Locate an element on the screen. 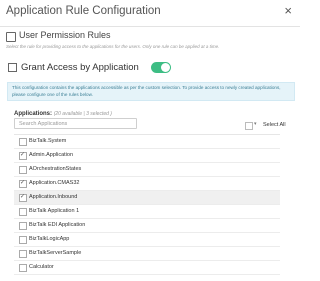 This screenshot has height=281, width=320. grant-access-row: Grant Access by Application is located at coordinates (150, 68).